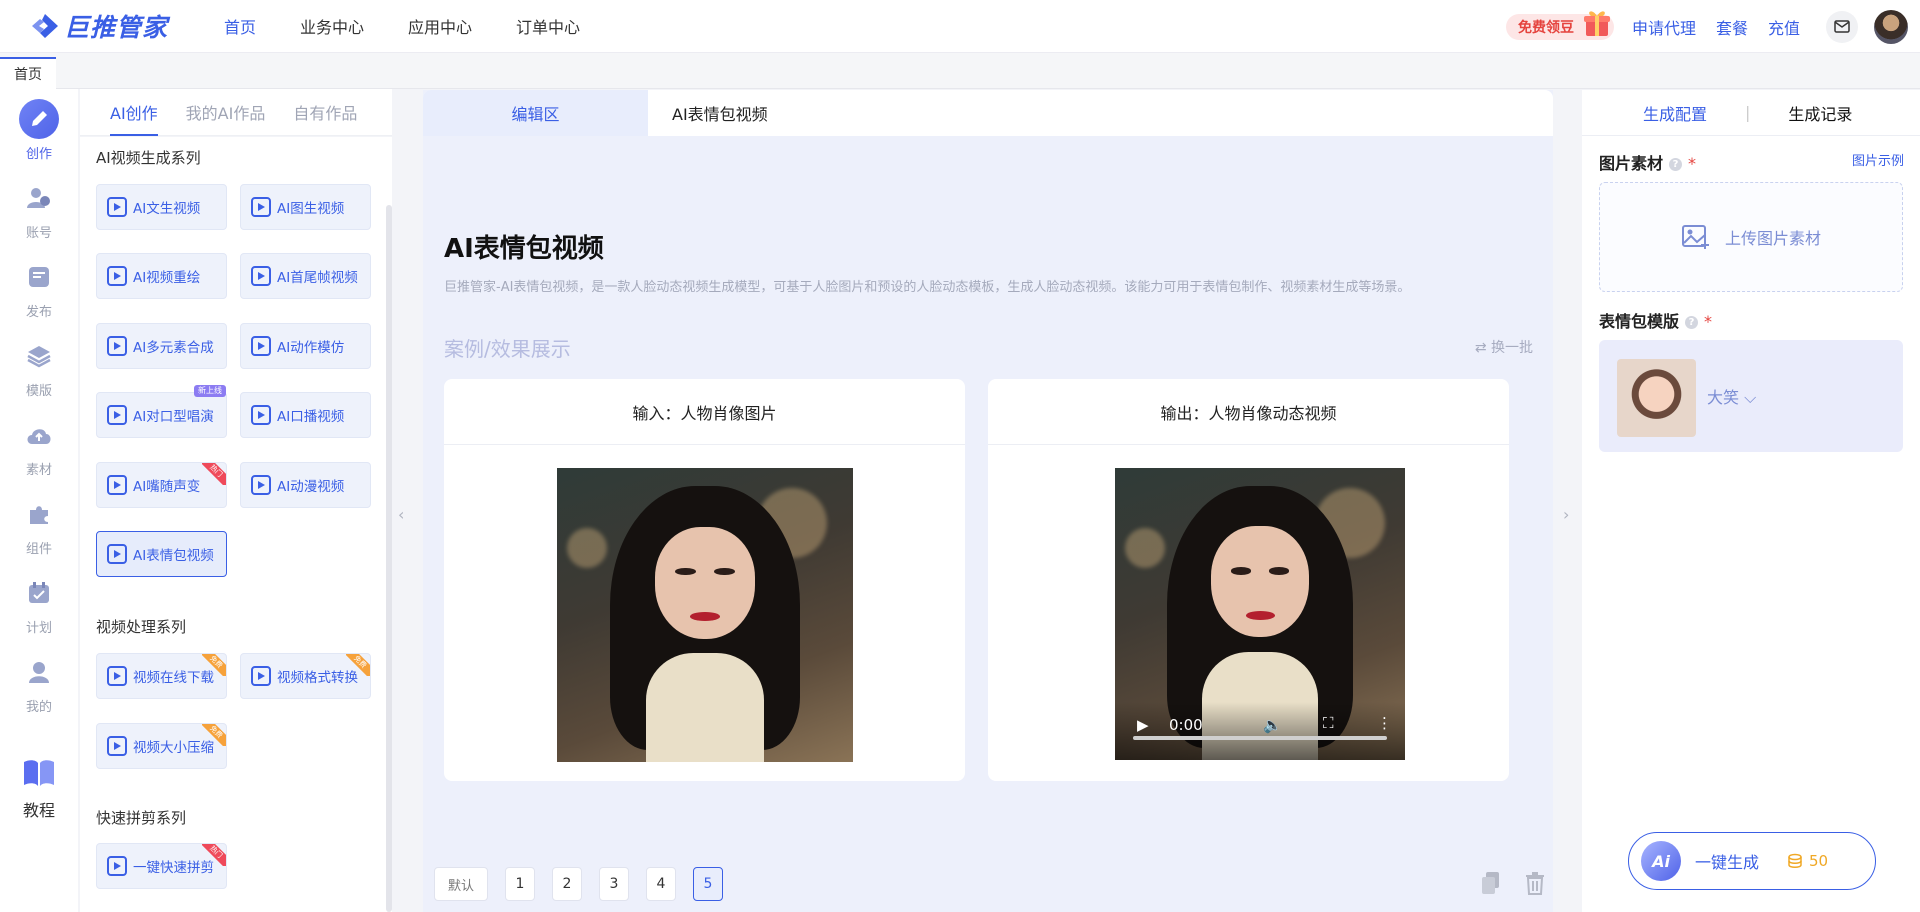 The height and width of the screenshot is (912, 1920). Describe the element at coordinates (261, 415) in the screenshot. I see `talking-icon` at that location.